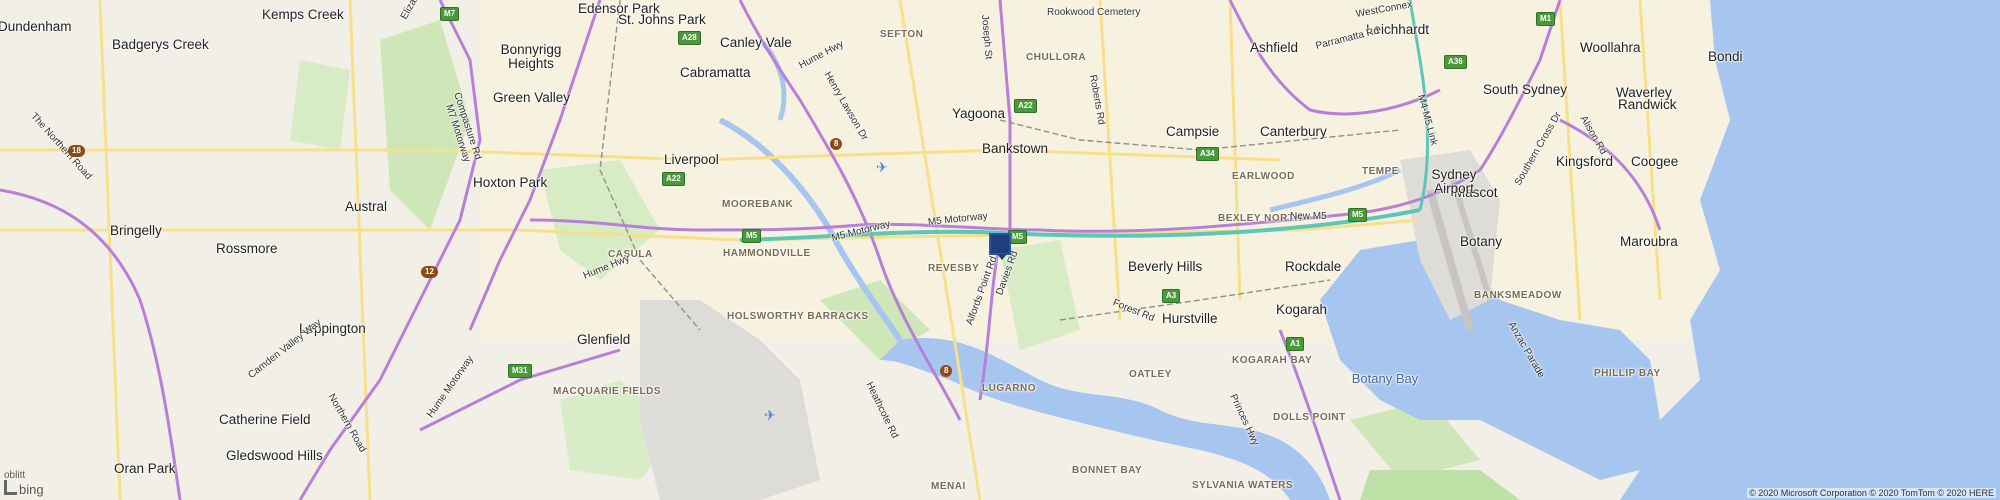 Image resolution: width=2000 pixels, height=500 pixels. What do you see at coordinates (265, 419) in the screenshot?
I see `place-label: Catherine Field` at bounding box center [265, 419].